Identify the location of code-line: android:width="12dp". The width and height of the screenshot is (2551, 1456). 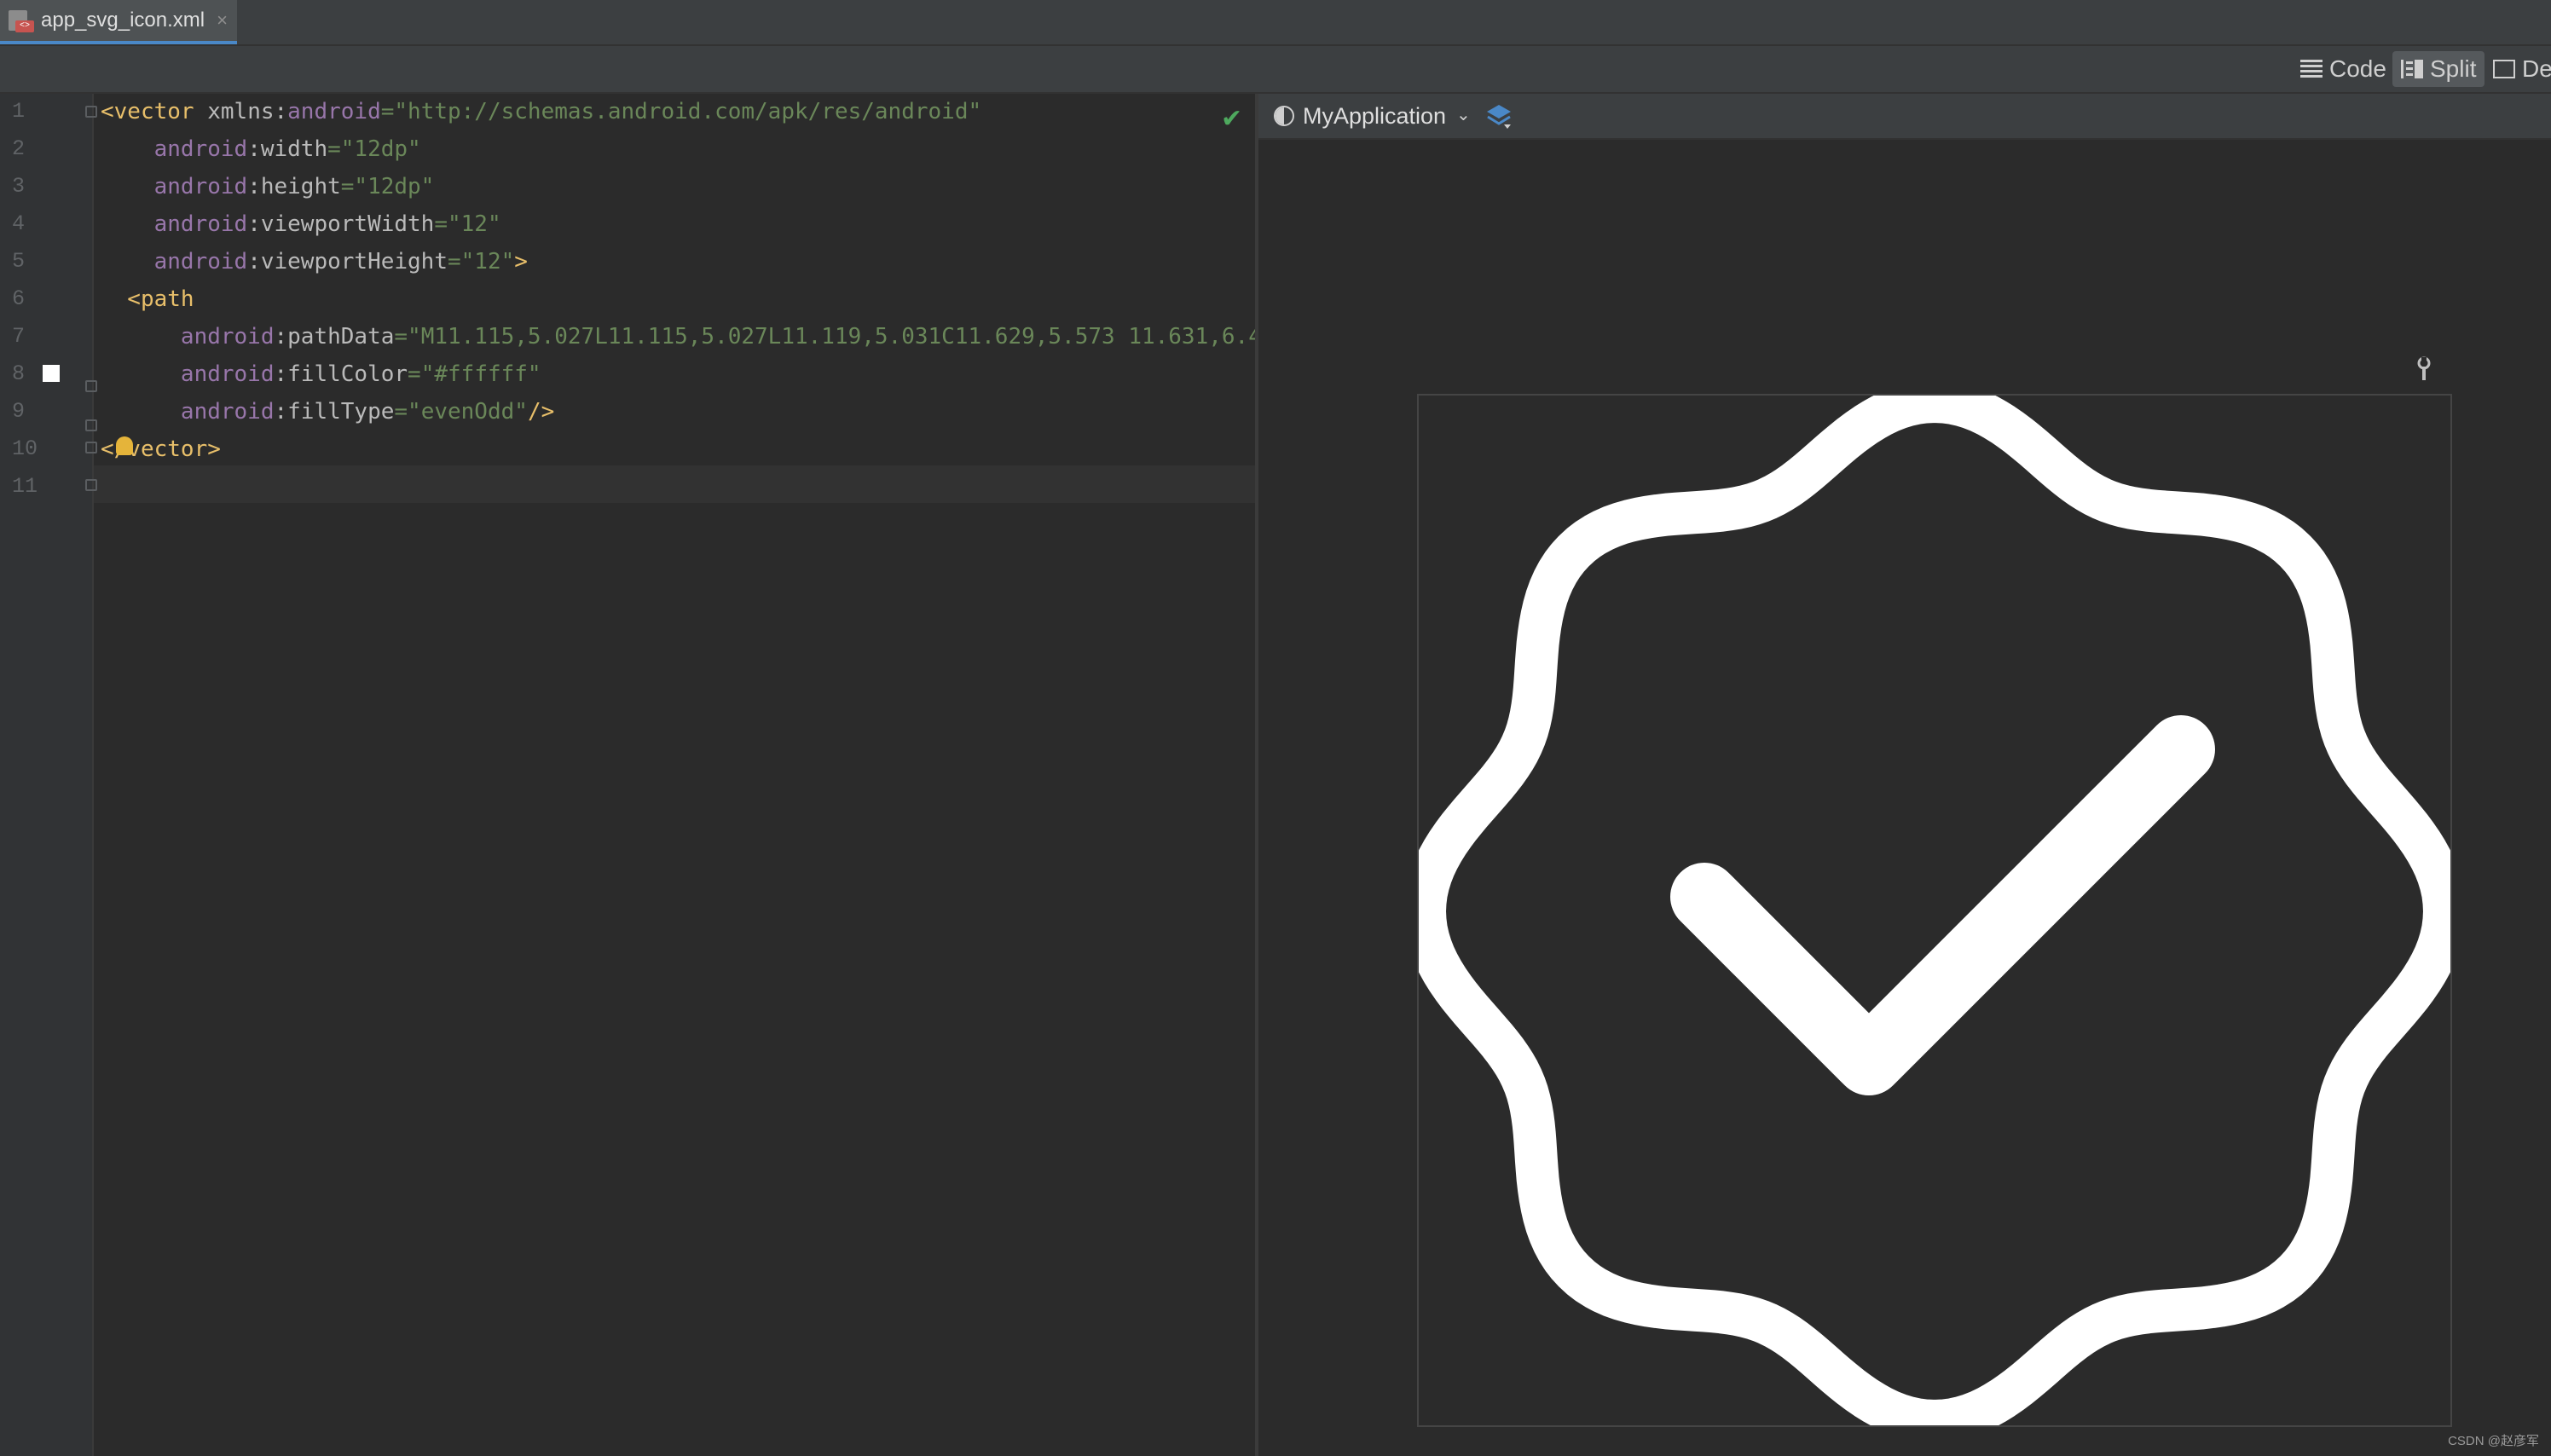
(261, 149).